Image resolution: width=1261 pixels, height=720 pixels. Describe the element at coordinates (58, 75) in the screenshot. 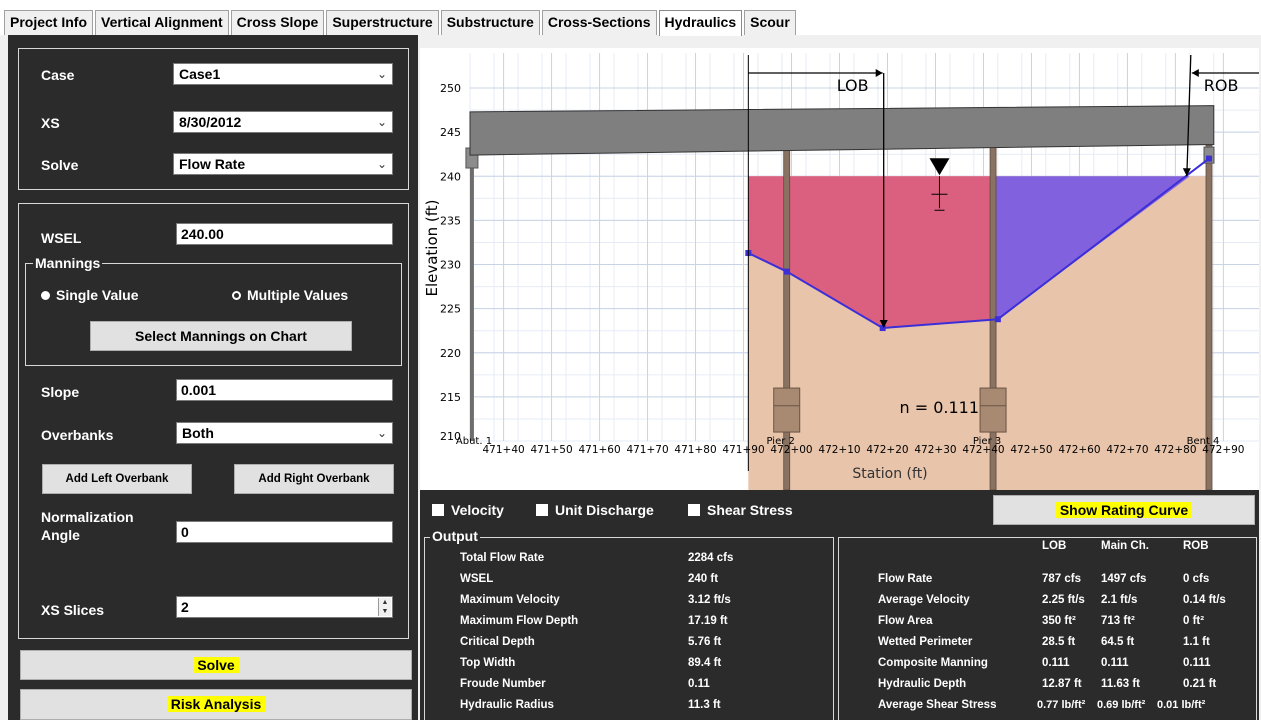

I see `case-label: Case` at that location.